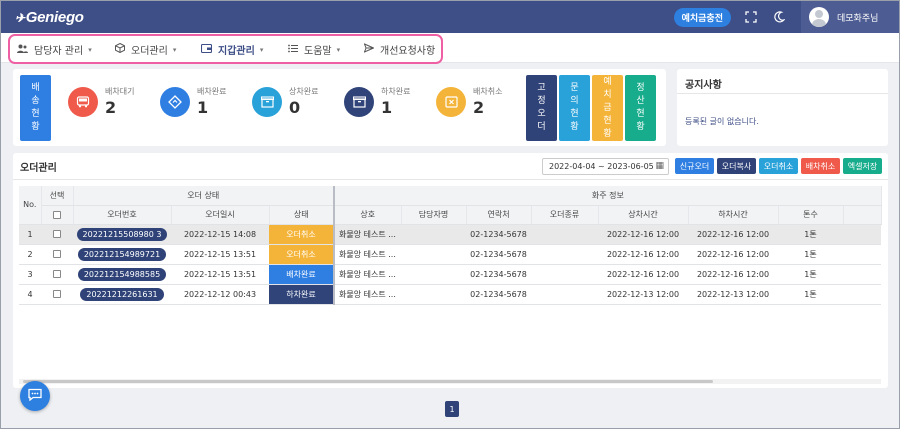 This screenshot has width=900, height=429. What do you see at coordinates (232, 49) in the screenshot?
I see `nav-item-wallet: 지갑관리 ▾` at bounding box center [232, 49].